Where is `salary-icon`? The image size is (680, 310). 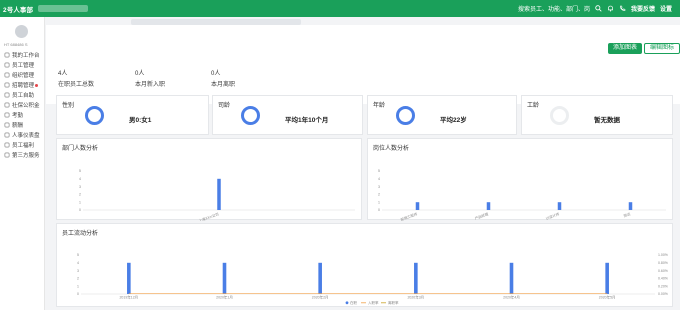
salary-icon is located at coordinates (7, 125).